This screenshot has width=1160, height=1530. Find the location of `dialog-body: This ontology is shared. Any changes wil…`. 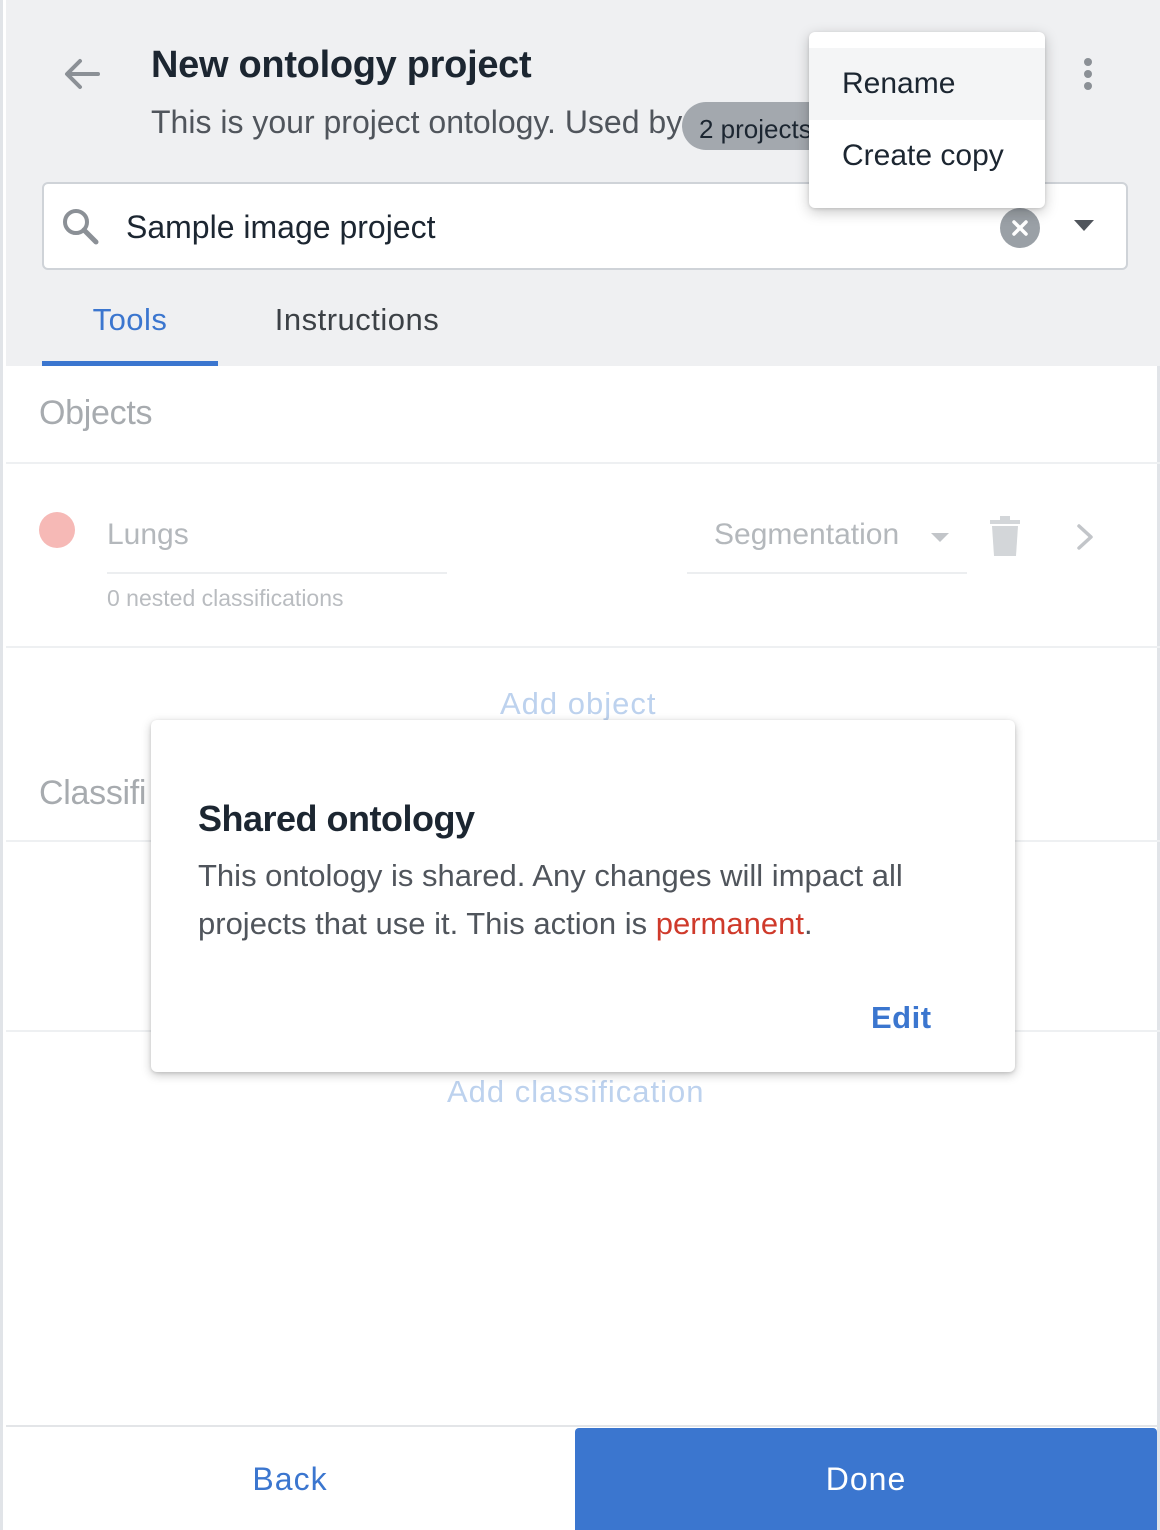

dialog-body: This ontology is shared. Any changes wil… is located at coordinates (588, 900).